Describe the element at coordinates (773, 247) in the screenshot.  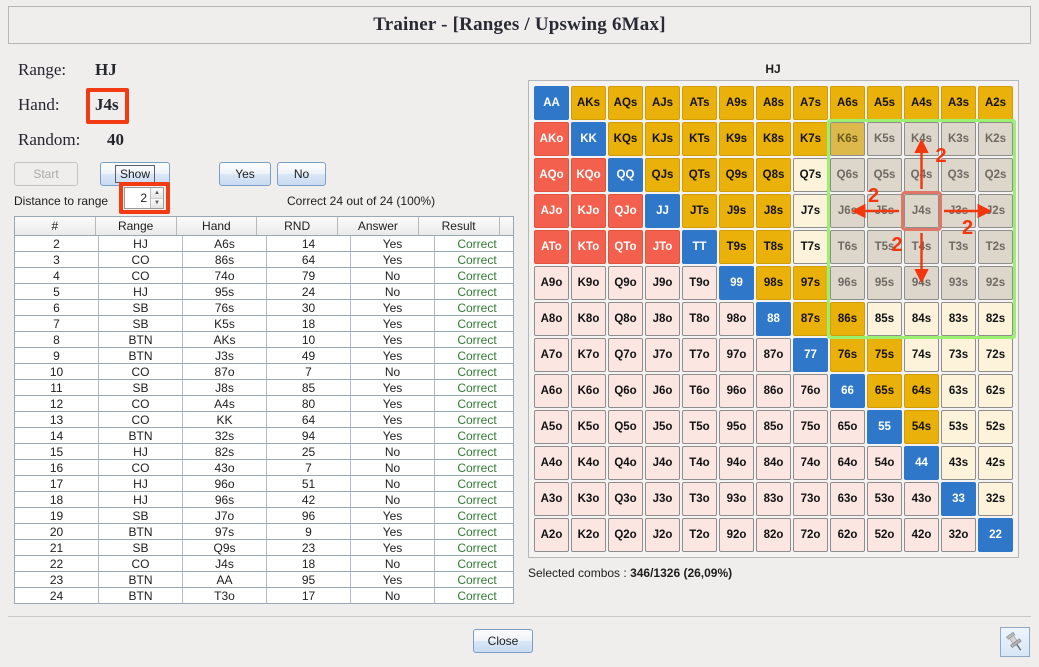
I see `matrix-cell-T8s: T8s` at that location.